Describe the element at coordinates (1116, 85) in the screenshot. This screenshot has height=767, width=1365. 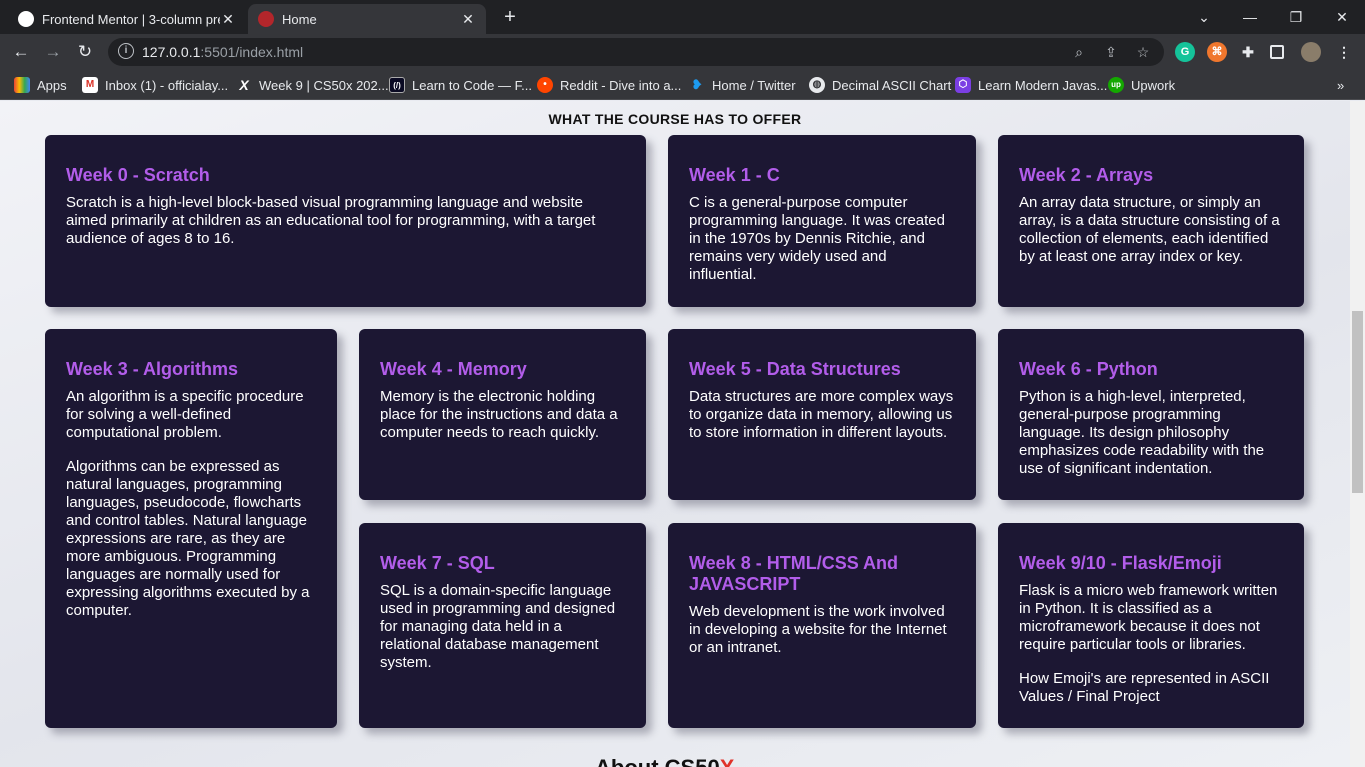
I see `upwork-icon: up` at that location.